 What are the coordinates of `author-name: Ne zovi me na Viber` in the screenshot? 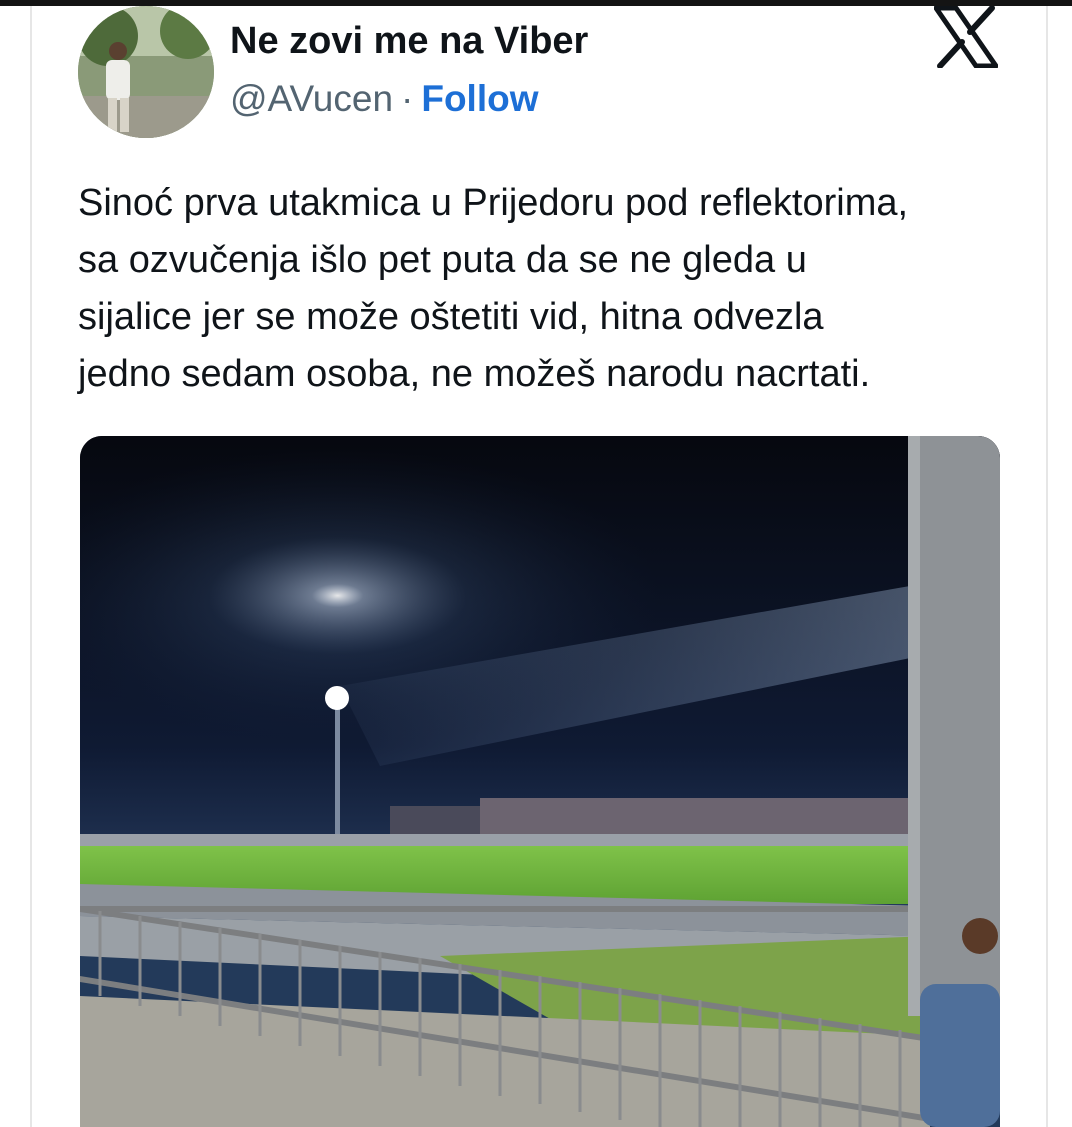 It's located at (409, 41).